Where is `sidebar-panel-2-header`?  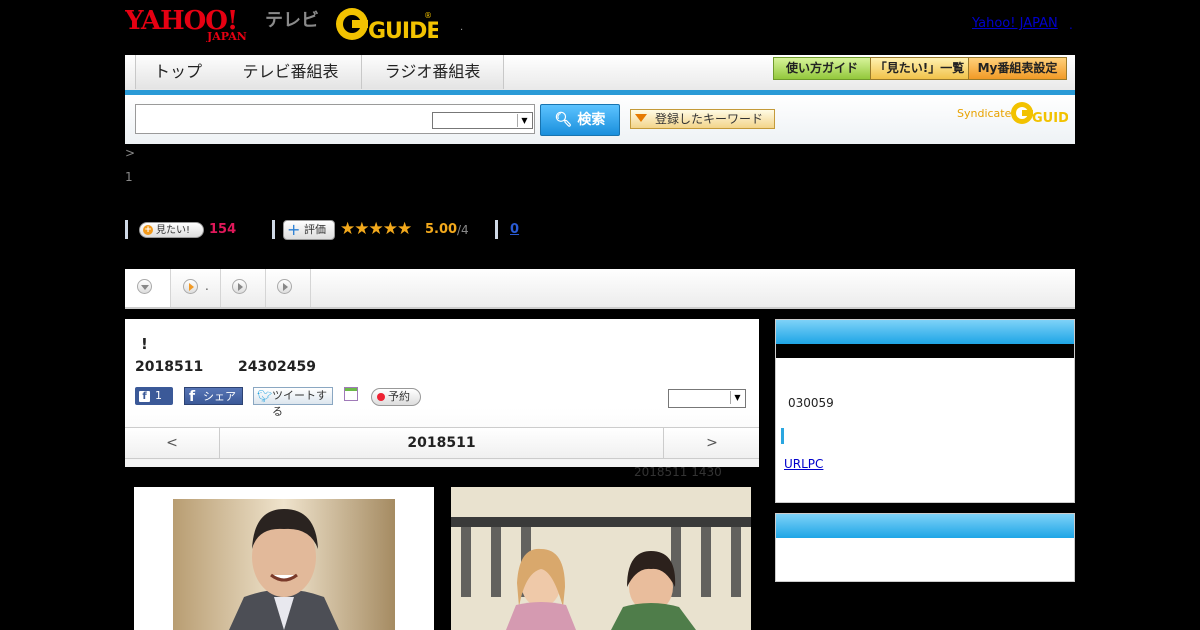 sidebar-panel-2-header is located at coordinates (925, 526).